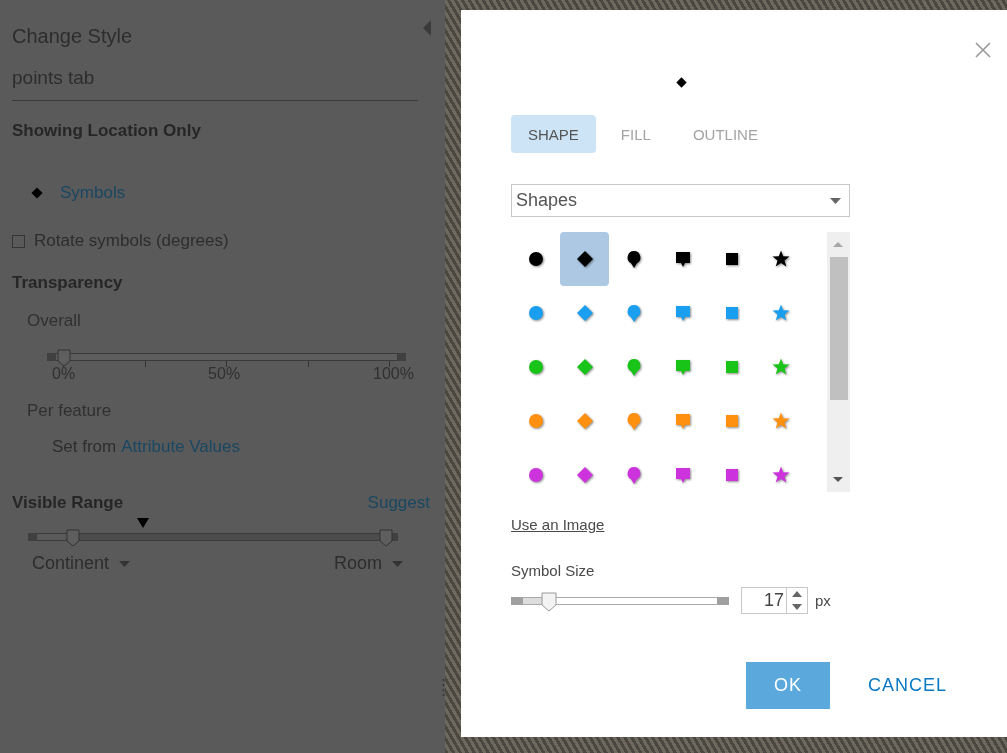 The height and width of the screenshot is (753, 1007). Describe the element at coordinates (180, 447) in the screenshot. I see `attribute-values-link: Attribute Values` at that location.